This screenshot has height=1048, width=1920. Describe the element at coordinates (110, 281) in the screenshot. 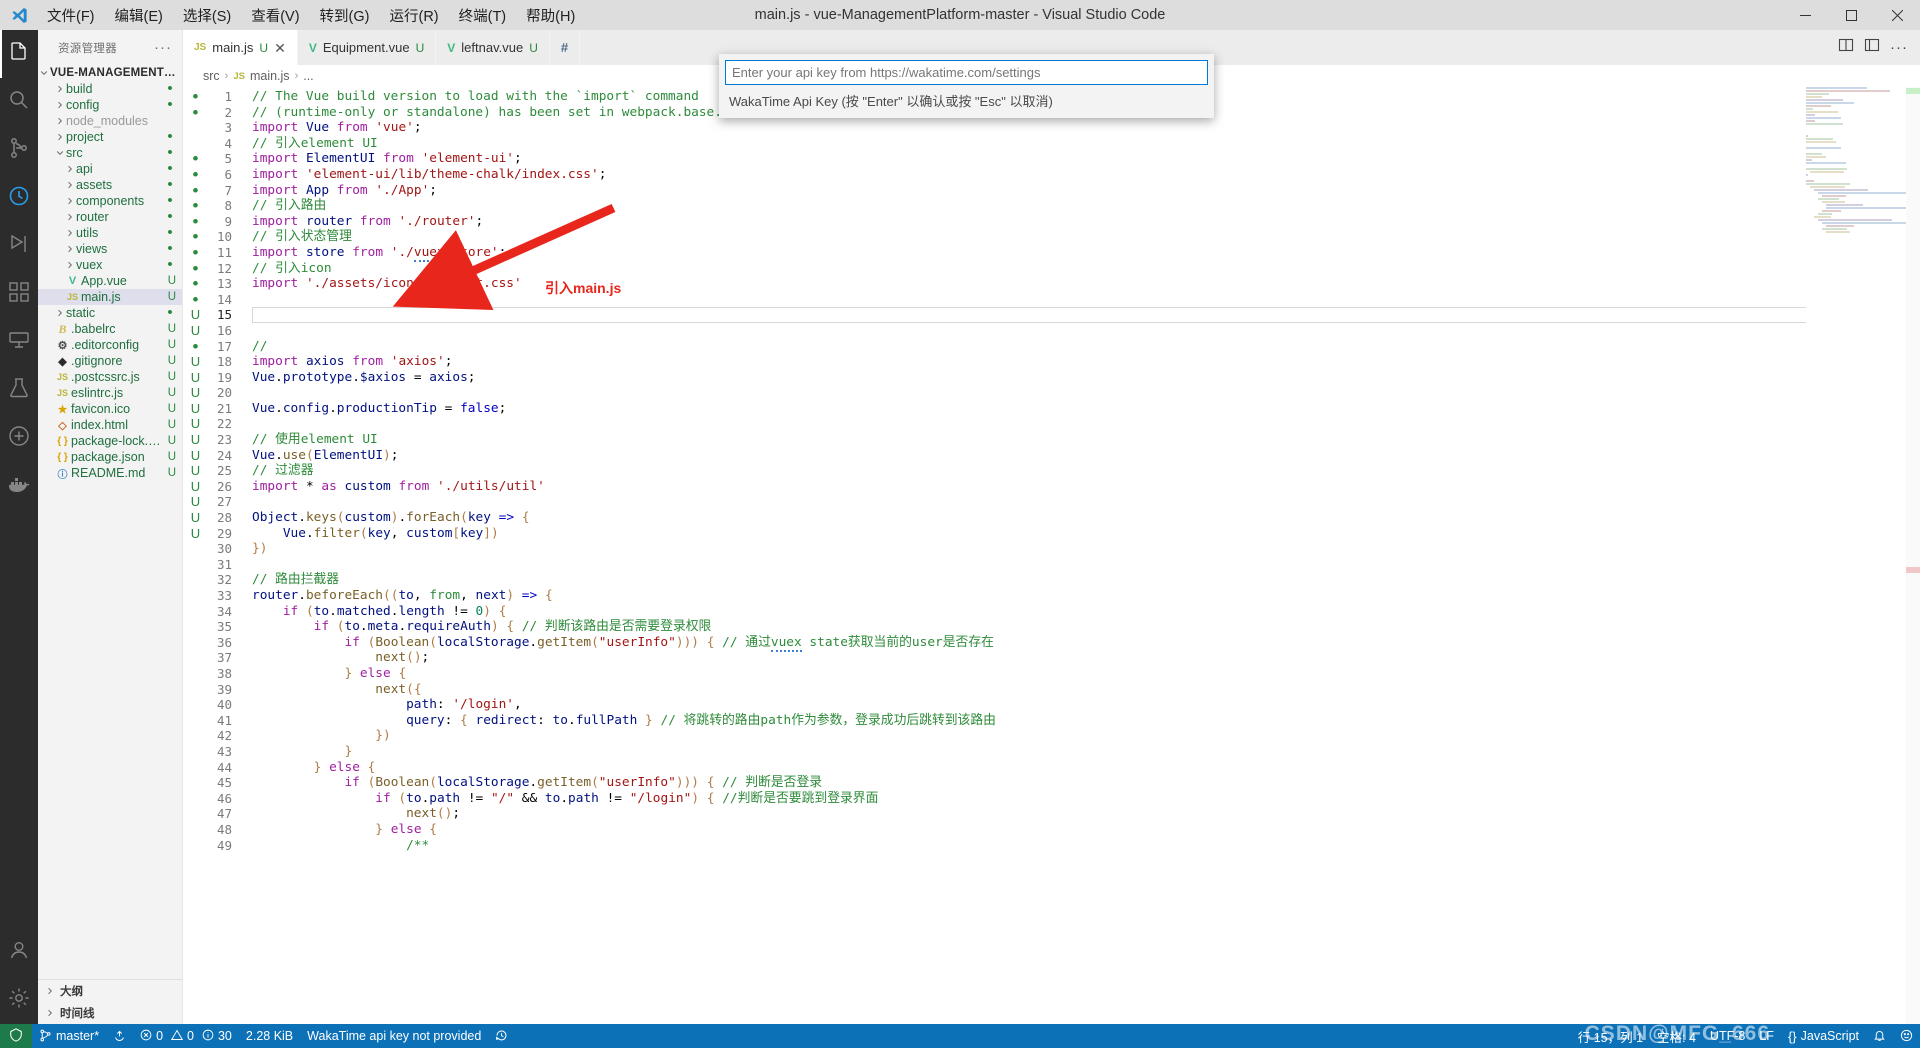

I see `tree-item-app-vue: V App.vue U` at that location.